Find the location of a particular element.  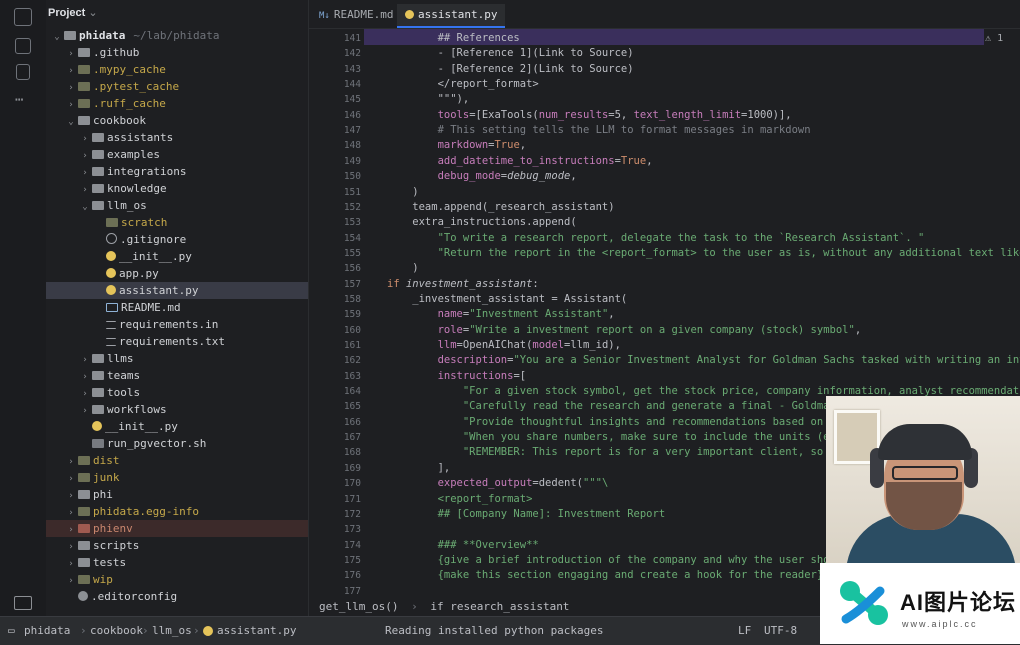

tree-item: ⌄ phidata ~/lab/phidata is located at coordinates (177, 35).